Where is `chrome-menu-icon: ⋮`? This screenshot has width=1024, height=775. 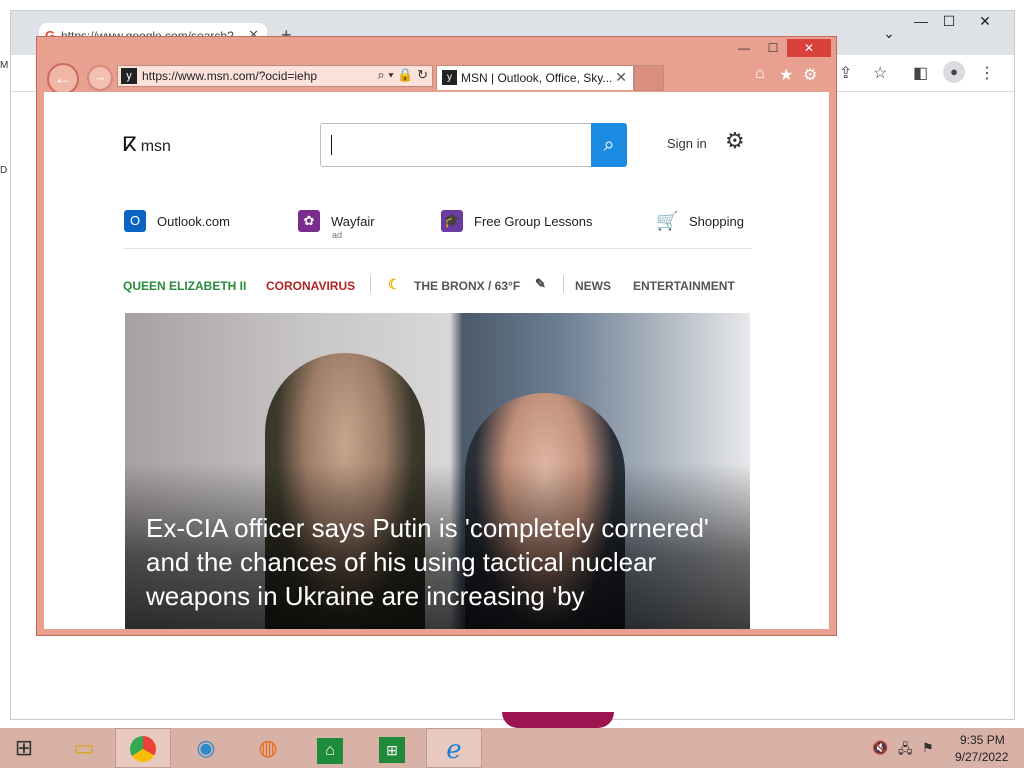
chrome-menu-icon: ⋮ is located at coordinates (987, 73).